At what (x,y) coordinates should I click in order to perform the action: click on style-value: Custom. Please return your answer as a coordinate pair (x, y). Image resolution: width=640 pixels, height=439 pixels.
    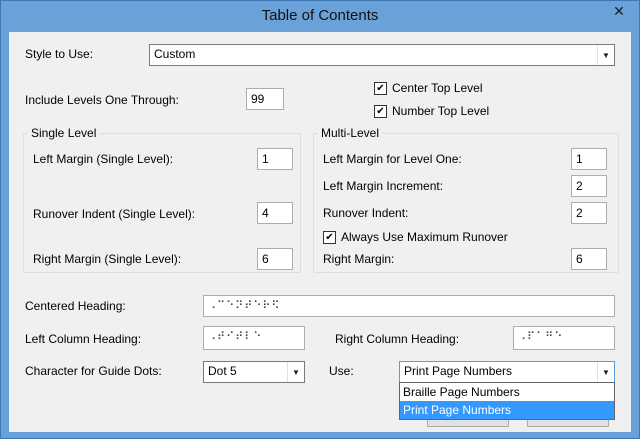
    Looking at the image, I should click on (175, 54).